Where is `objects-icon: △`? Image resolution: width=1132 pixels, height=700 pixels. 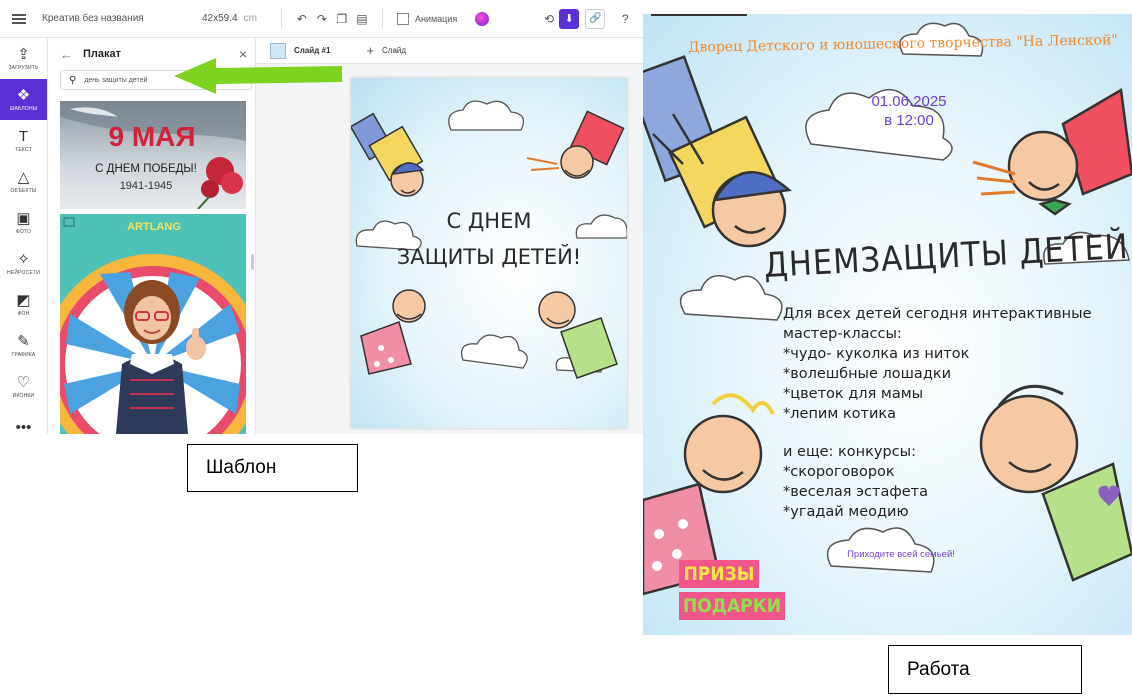 objects-icon: △ is located at coordinates (23, 177).